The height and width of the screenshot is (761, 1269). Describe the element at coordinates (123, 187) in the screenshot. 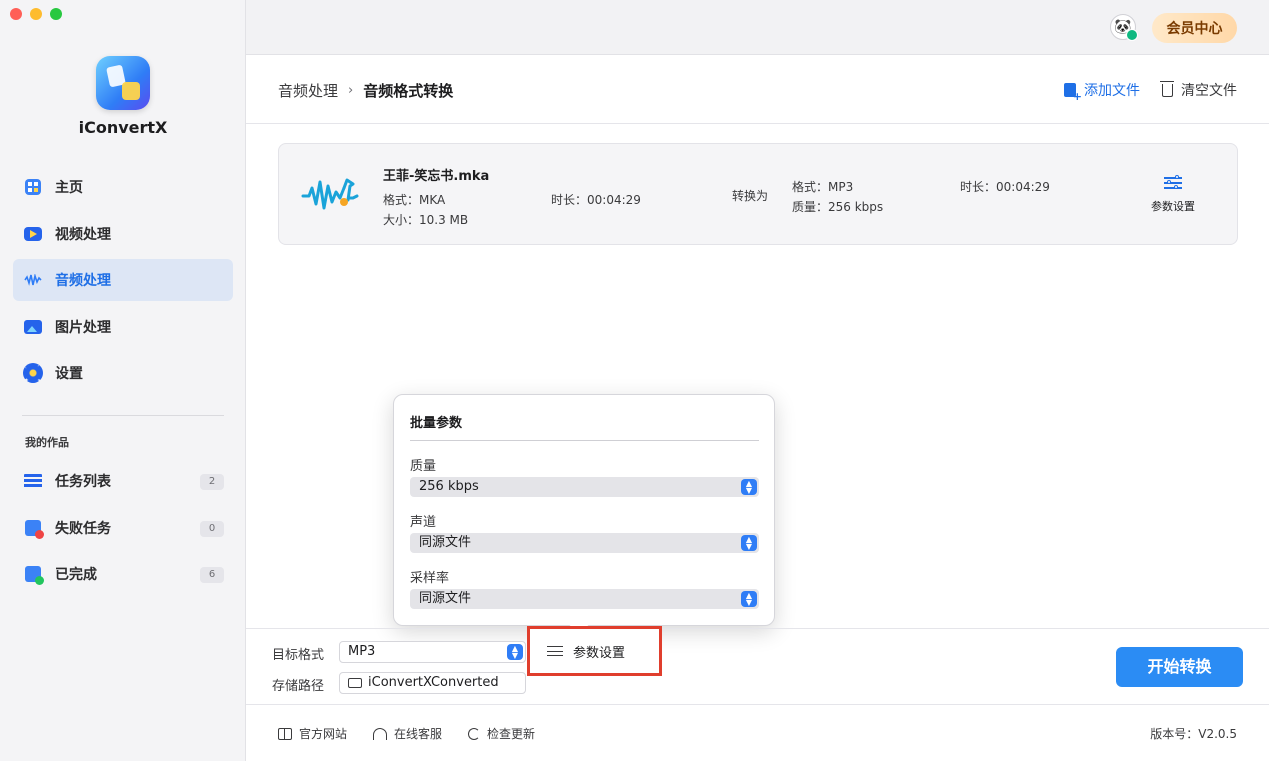

I see `sidebar-item-home: 主页` at that location.